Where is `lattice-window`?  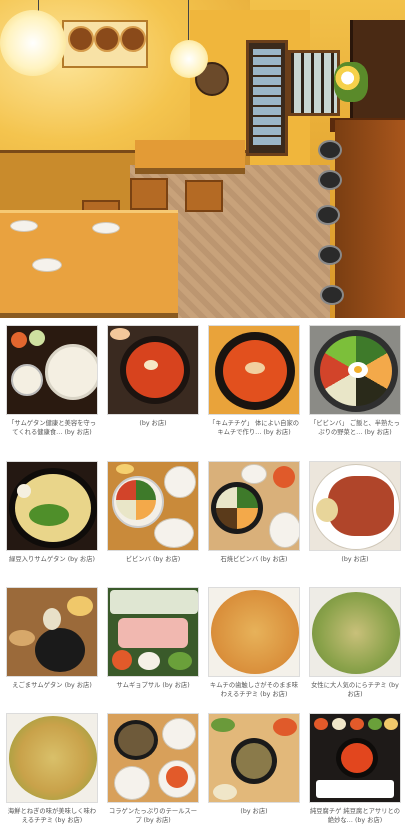 lattice-window is located at coordinates (314, 83).